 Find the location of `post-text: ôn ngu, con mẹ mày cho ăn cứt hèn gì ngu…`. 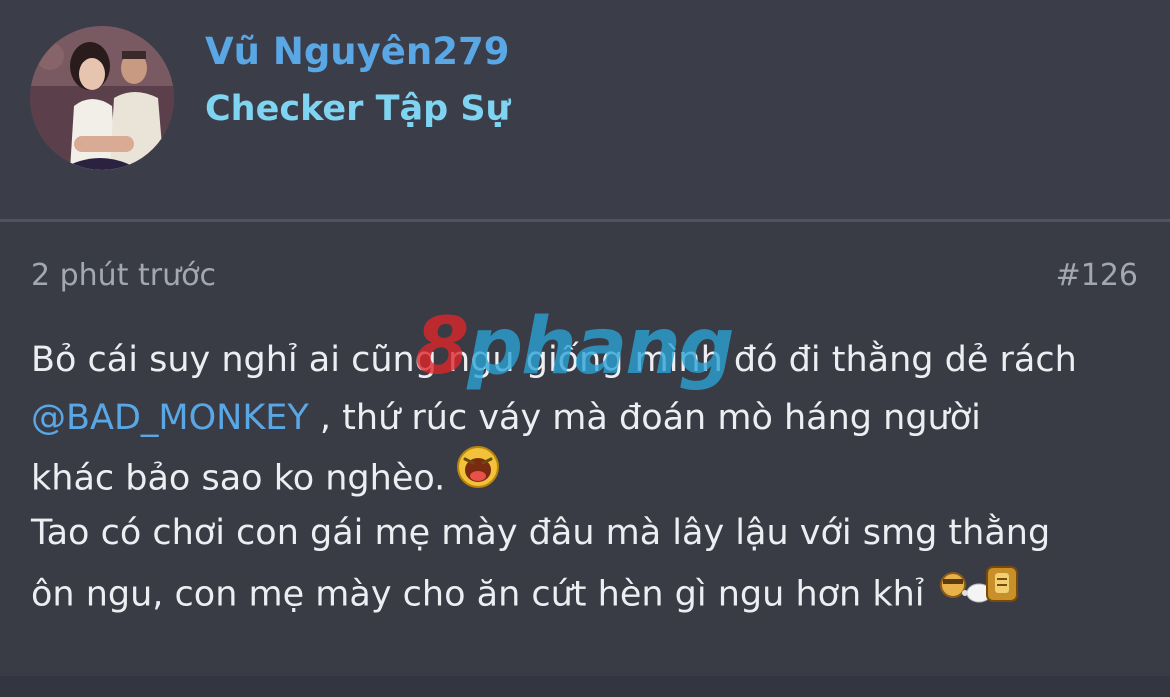

post-text: ôn ngu, con mẹ mày cho ăn cứt hèn gì ngu… is located at coordinates (478, 594).